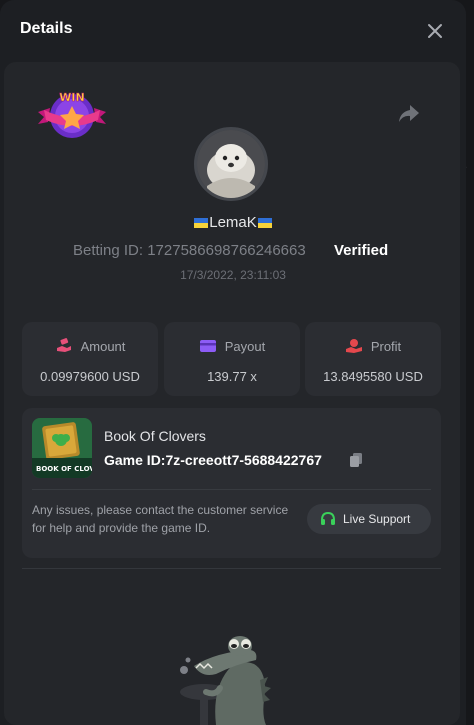 Image resolution: width=474 pixels, height=725 pixels. I want to click on close-icon, so click(435, 31).